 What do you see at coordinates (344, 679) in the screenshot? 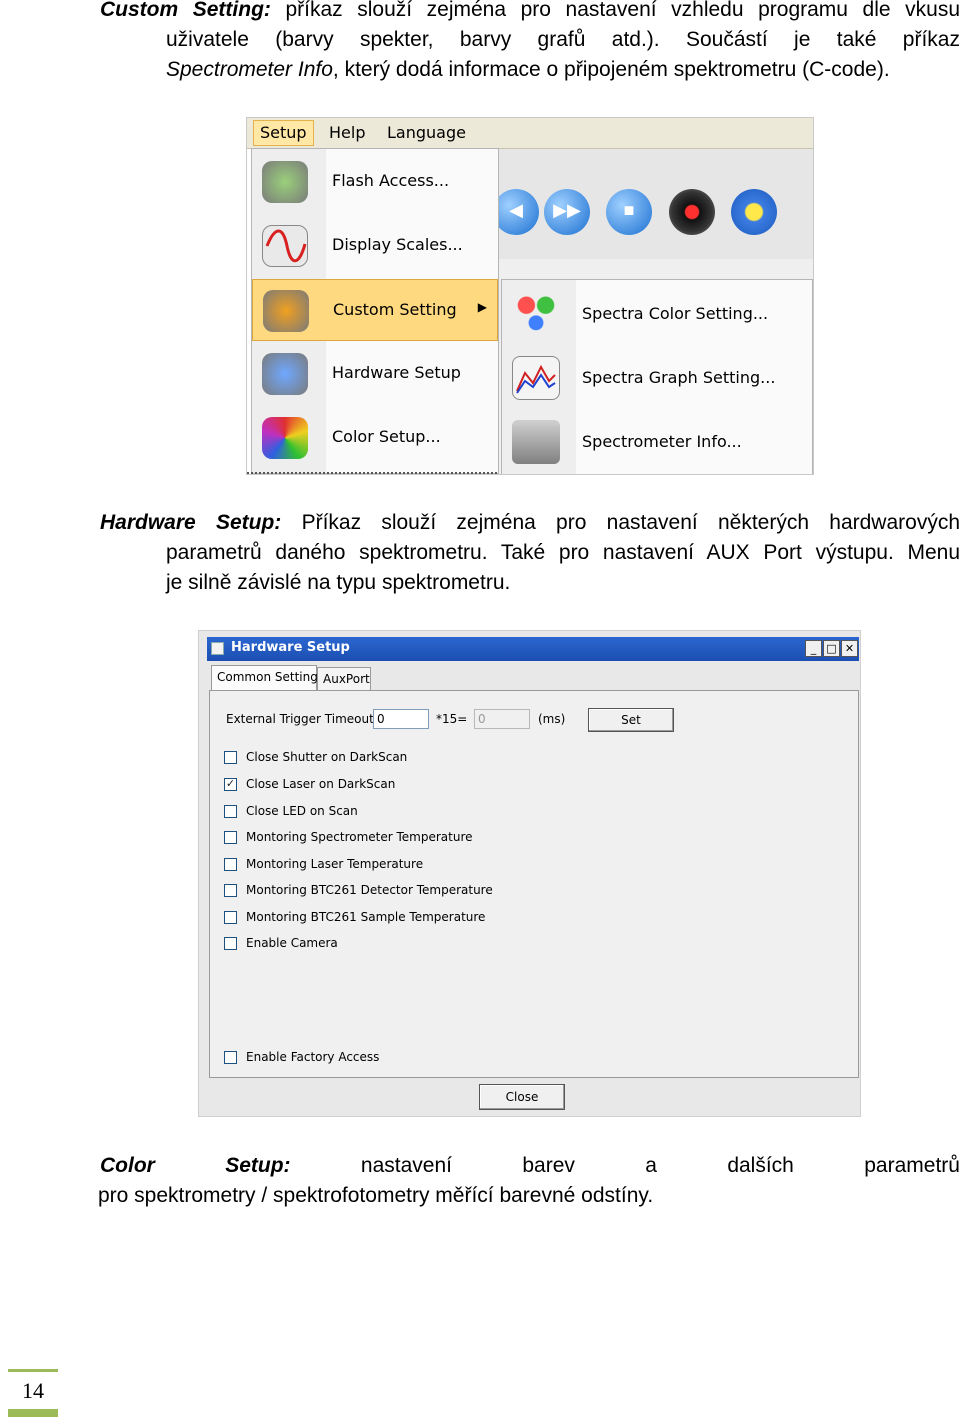
I see `tab-auxport: AuxPort` at bounding box center [344, 679].